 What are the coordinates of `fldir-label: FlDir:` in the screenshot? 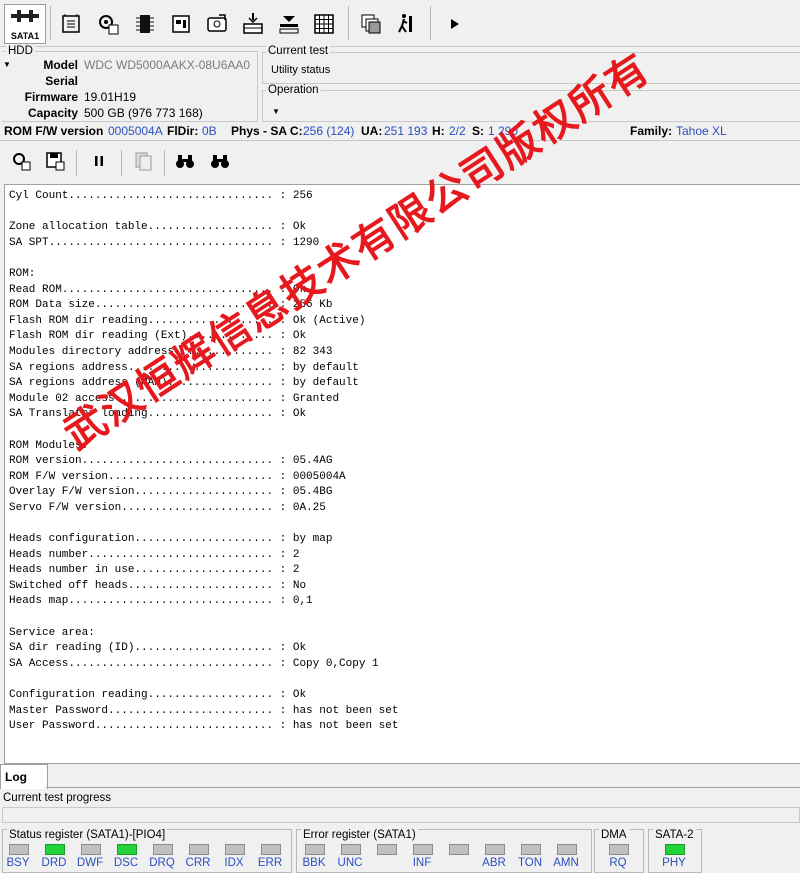 It's located at (183, 131).